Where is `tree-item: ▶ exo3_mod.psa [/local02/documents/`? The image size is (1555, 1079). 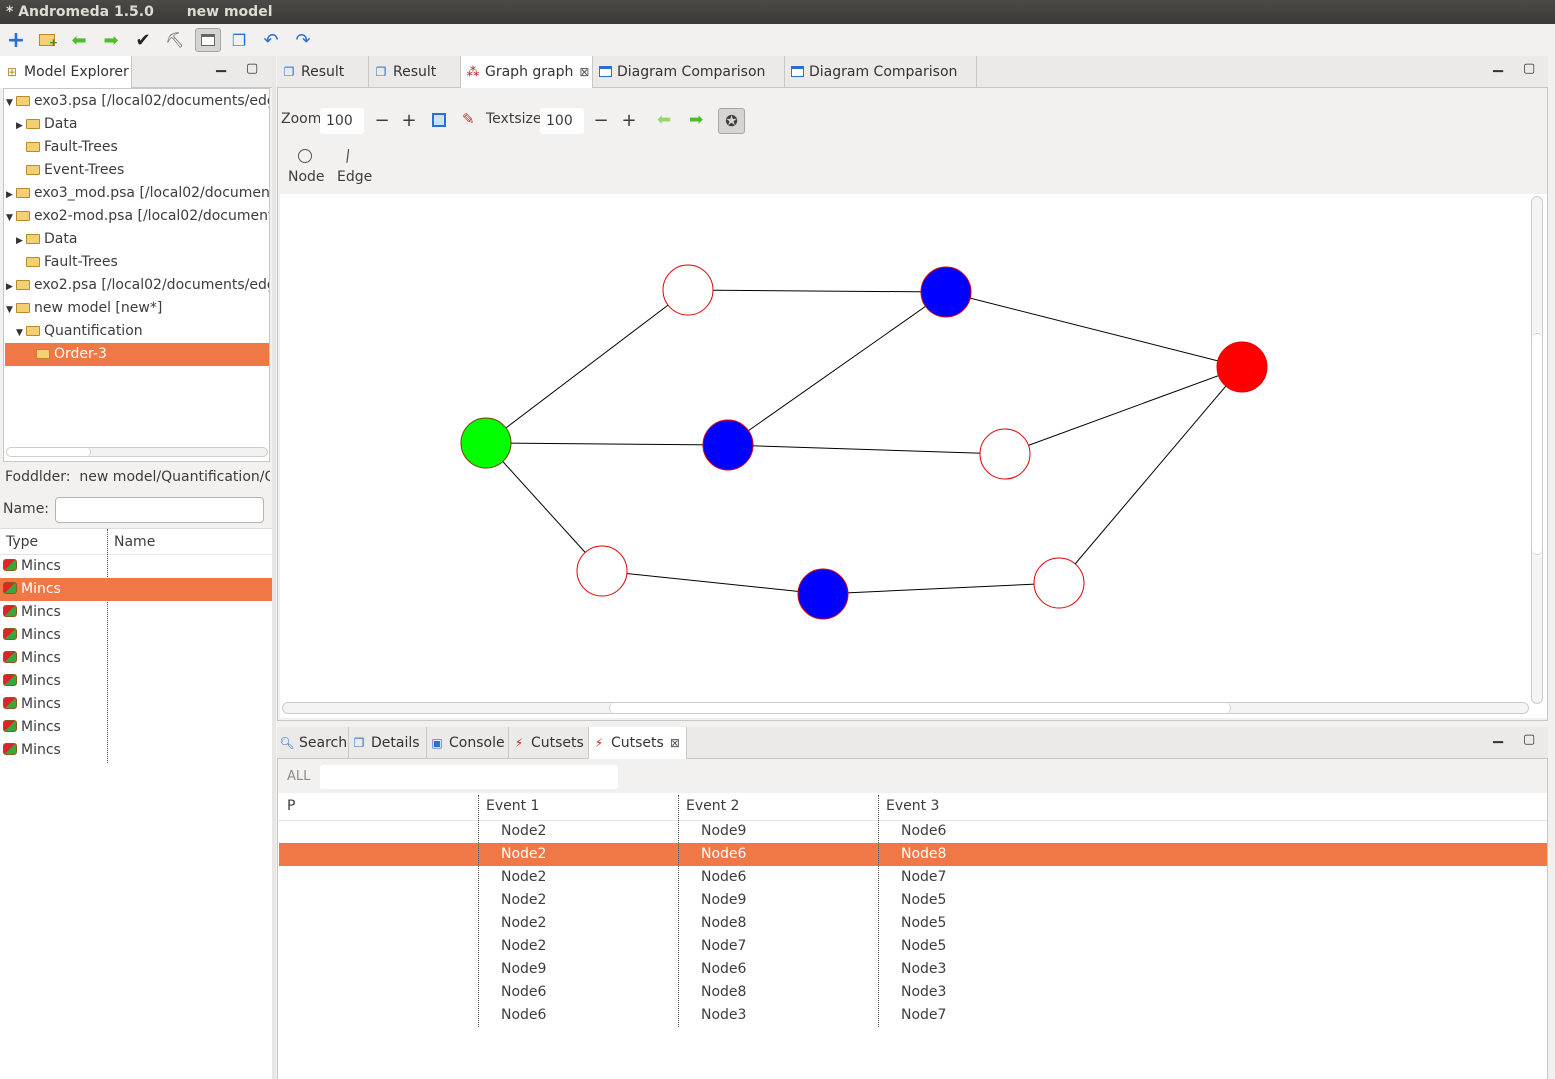 tree-item: ▶ exo3_mod.psa [/local02/documents/ is located at coordinates (137, 193).